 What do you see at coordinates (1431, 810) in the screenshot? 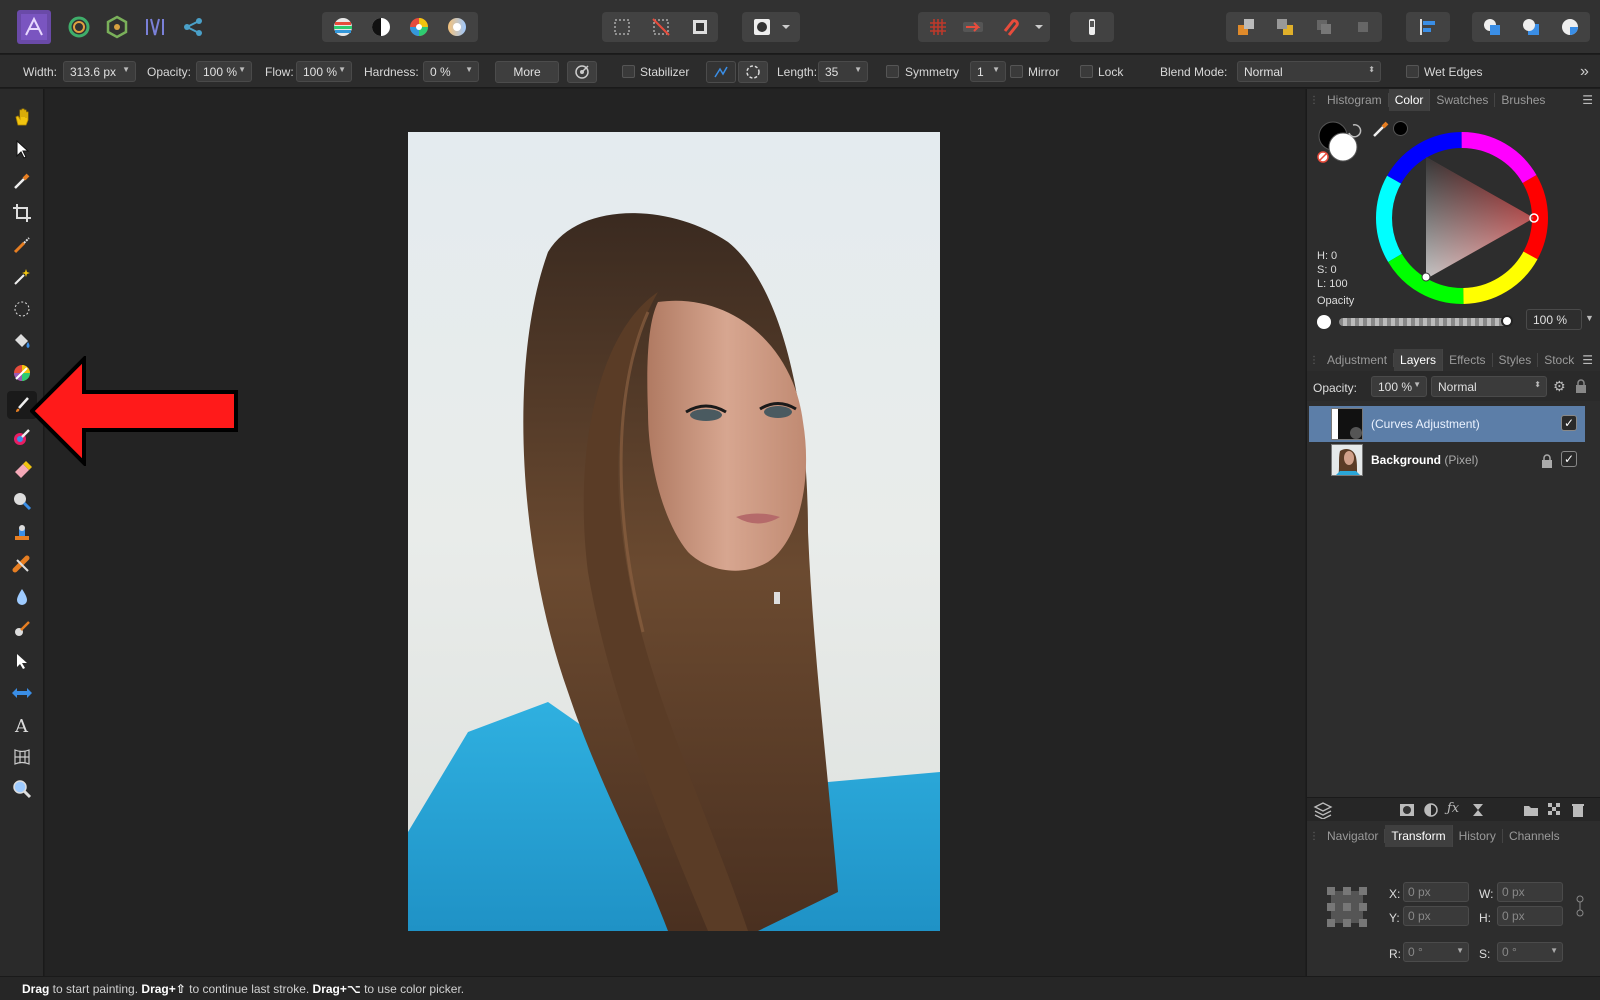
I see `adjustment-layer-icon` at bounding box center [1431, 810].